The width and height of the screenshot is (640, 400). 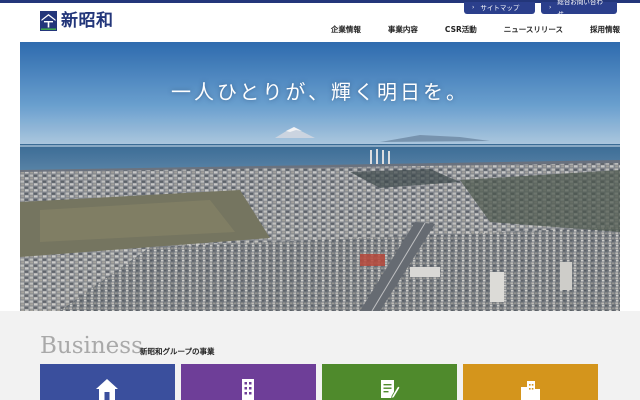 I want to click on business-tile-building, so click(x=248, y=382).